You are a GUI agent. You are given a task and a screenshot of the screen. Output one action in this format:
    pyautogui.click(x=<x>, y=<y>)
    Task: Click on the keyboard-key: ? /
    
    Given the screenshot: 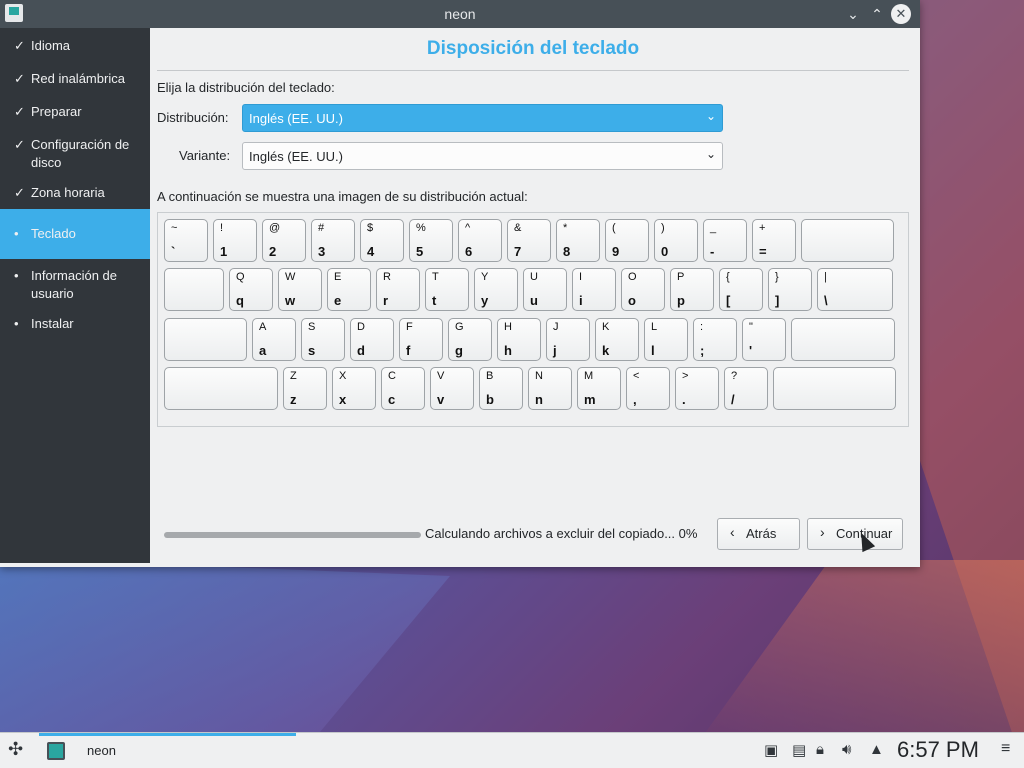 What is the action you would take?
    pyautogui.click(x=746, y=388)
    